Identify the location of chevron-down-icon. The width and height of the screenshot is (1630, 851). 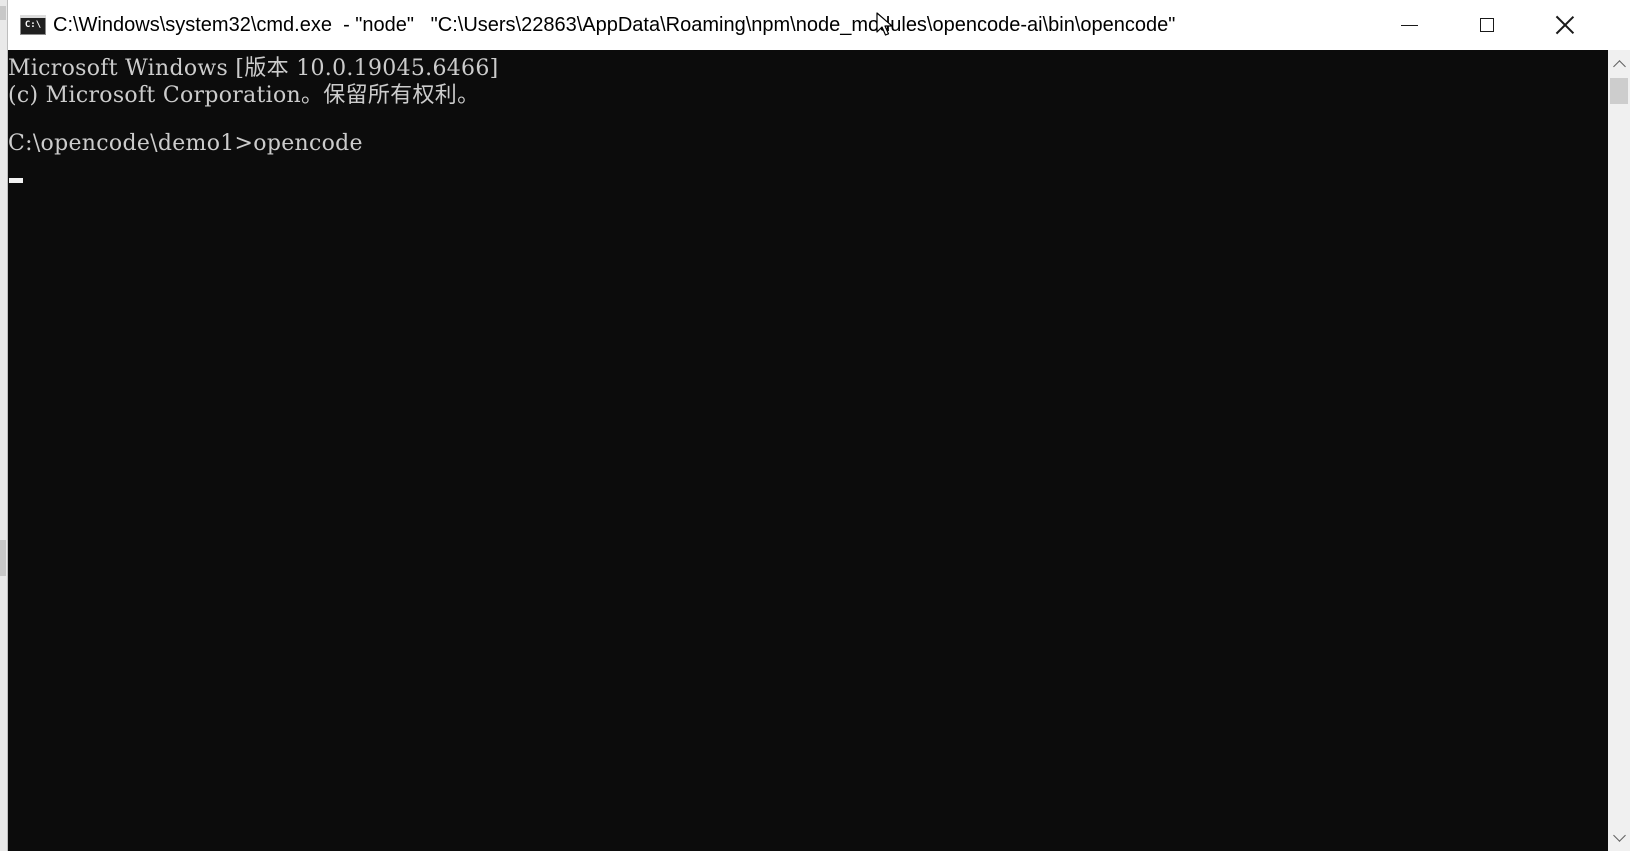
(1619, 835).